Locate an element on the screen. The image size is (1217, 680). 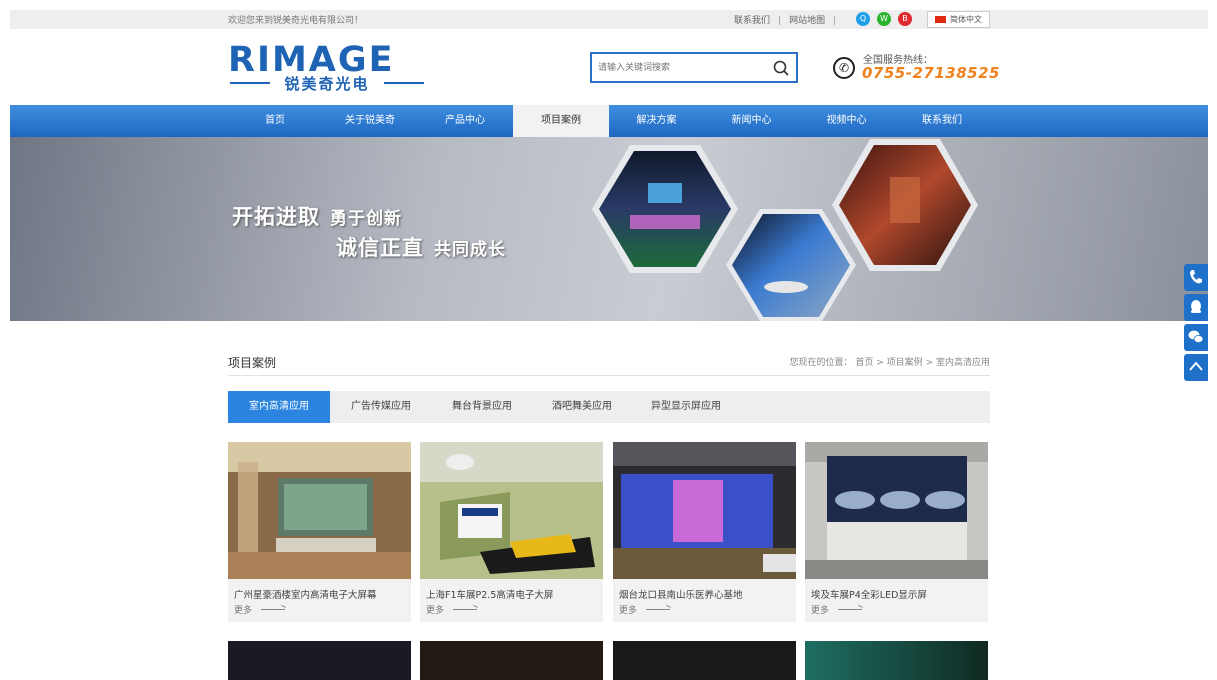
wechat-icon is located at coordinates (1196, 336).